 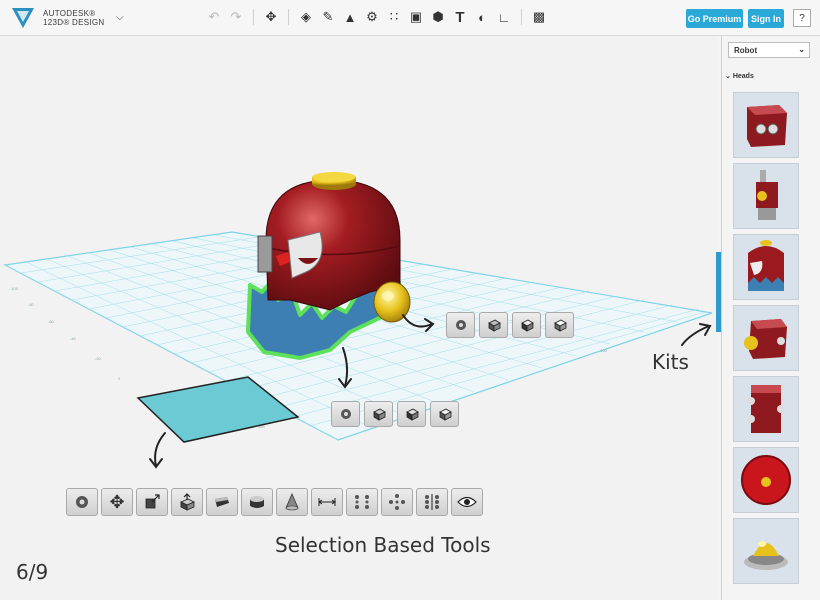 What do you see at coordinates (119, 378) in the screenshot?
I see `svg-text: 0` at bounding box center [119, 378].